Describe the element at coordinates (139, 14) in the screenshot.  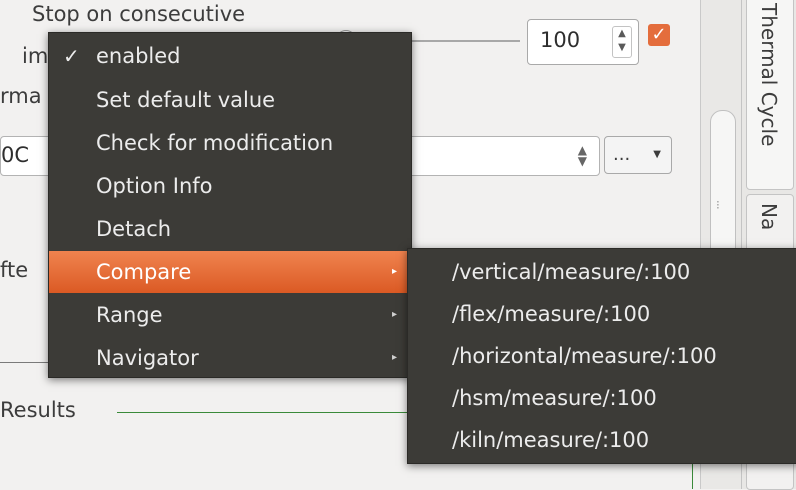
I see `stop-on-consecutive-label: Stop on consecutive` at that location.